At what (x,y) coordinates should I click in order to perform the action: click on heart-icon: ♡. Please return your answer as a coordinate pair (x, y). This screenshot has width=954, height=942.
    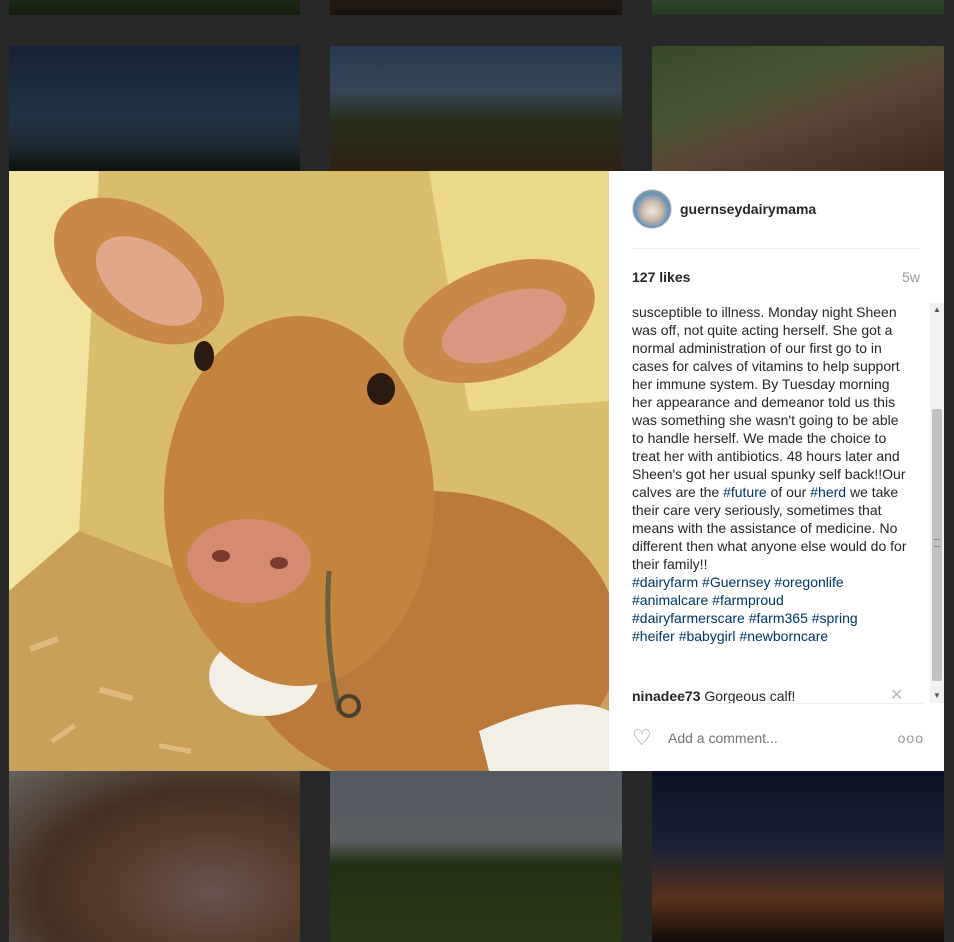
    Looking at the image, I should click on (644, 737).